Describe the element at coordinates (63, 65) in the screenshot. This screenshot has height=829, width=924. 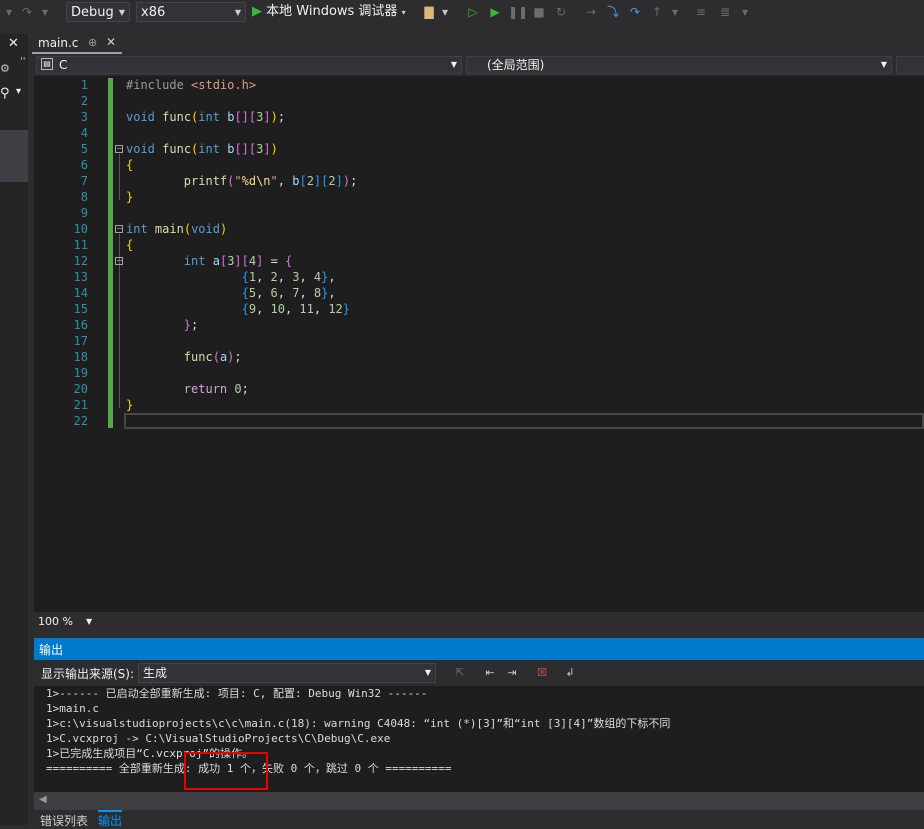
I see `file-scope-value: C` at that location.